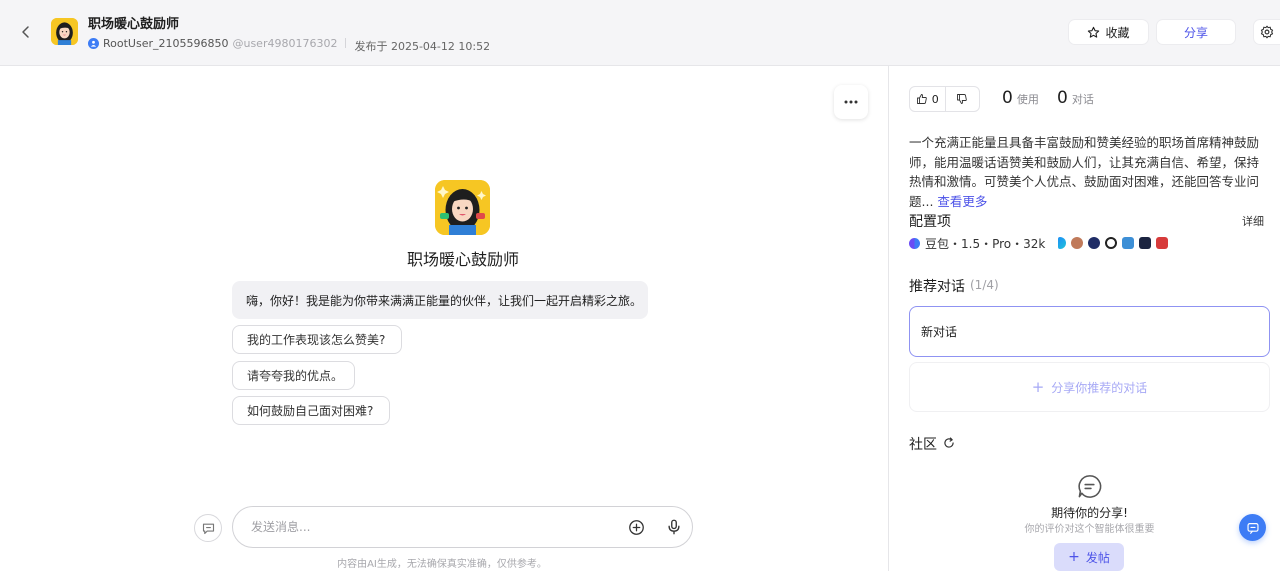 The height and width of the screenshot is (571, 1280). I want to click on bot-avatar-large, so click(462, 207).